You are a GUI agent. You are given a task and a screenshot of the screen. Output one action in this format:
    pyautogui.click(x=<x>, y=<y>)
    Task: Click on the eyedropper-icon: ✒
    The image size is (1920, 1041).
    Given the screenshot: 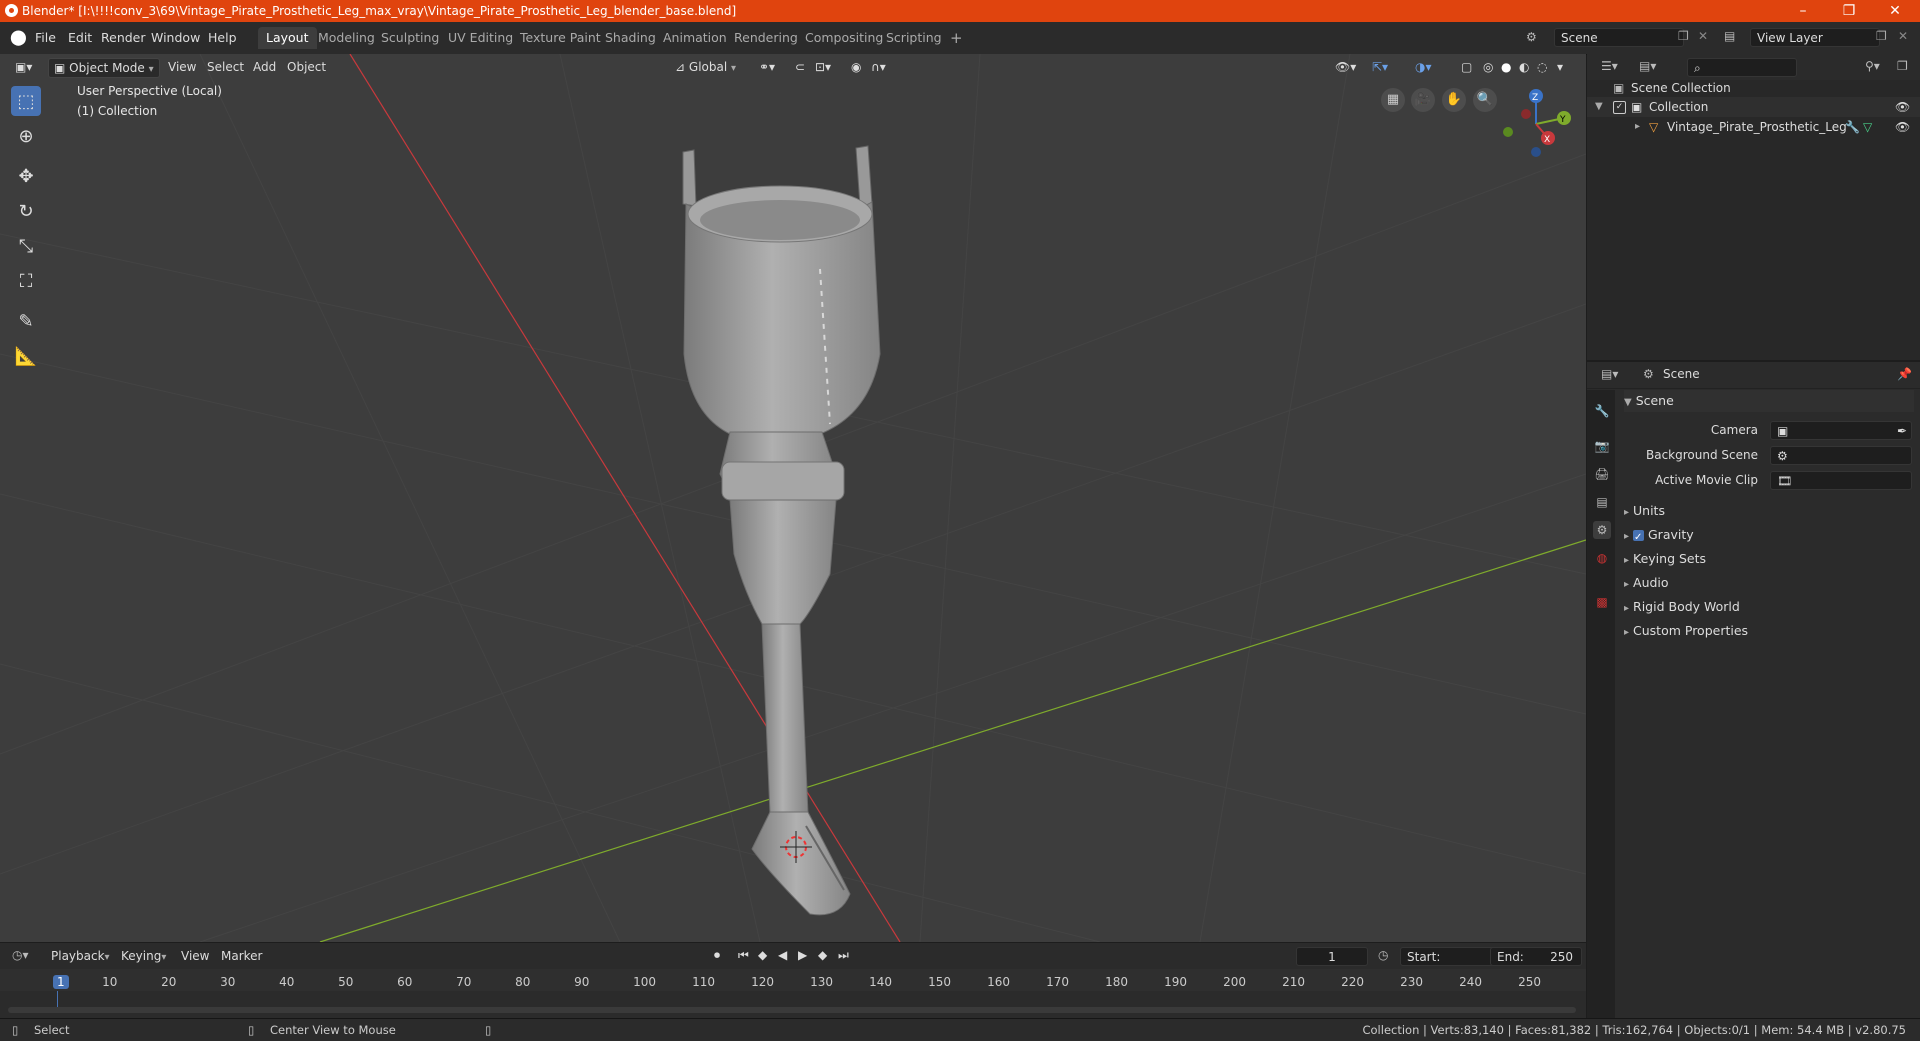 What is the action you would take?
    pyautogui.click(x=1902, y=431)
    